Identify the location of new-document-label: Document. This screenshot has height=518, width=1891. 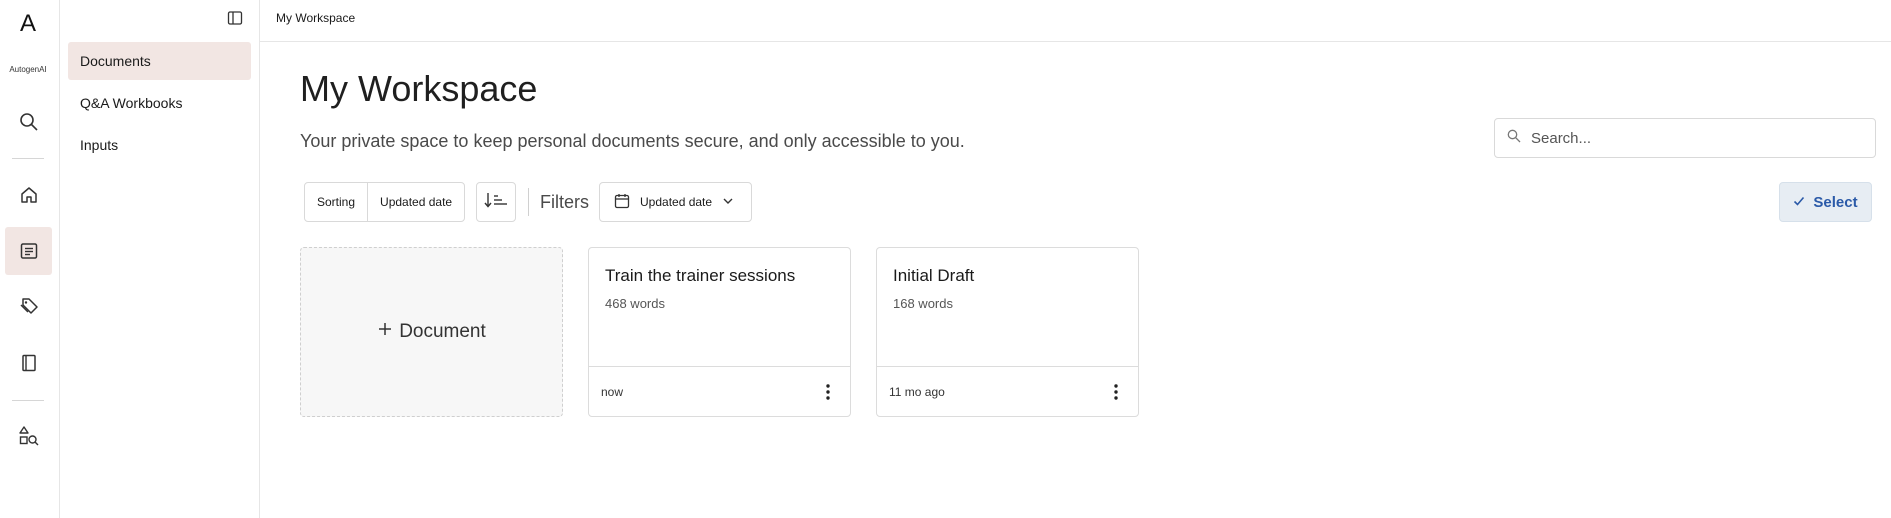
(442, 331).